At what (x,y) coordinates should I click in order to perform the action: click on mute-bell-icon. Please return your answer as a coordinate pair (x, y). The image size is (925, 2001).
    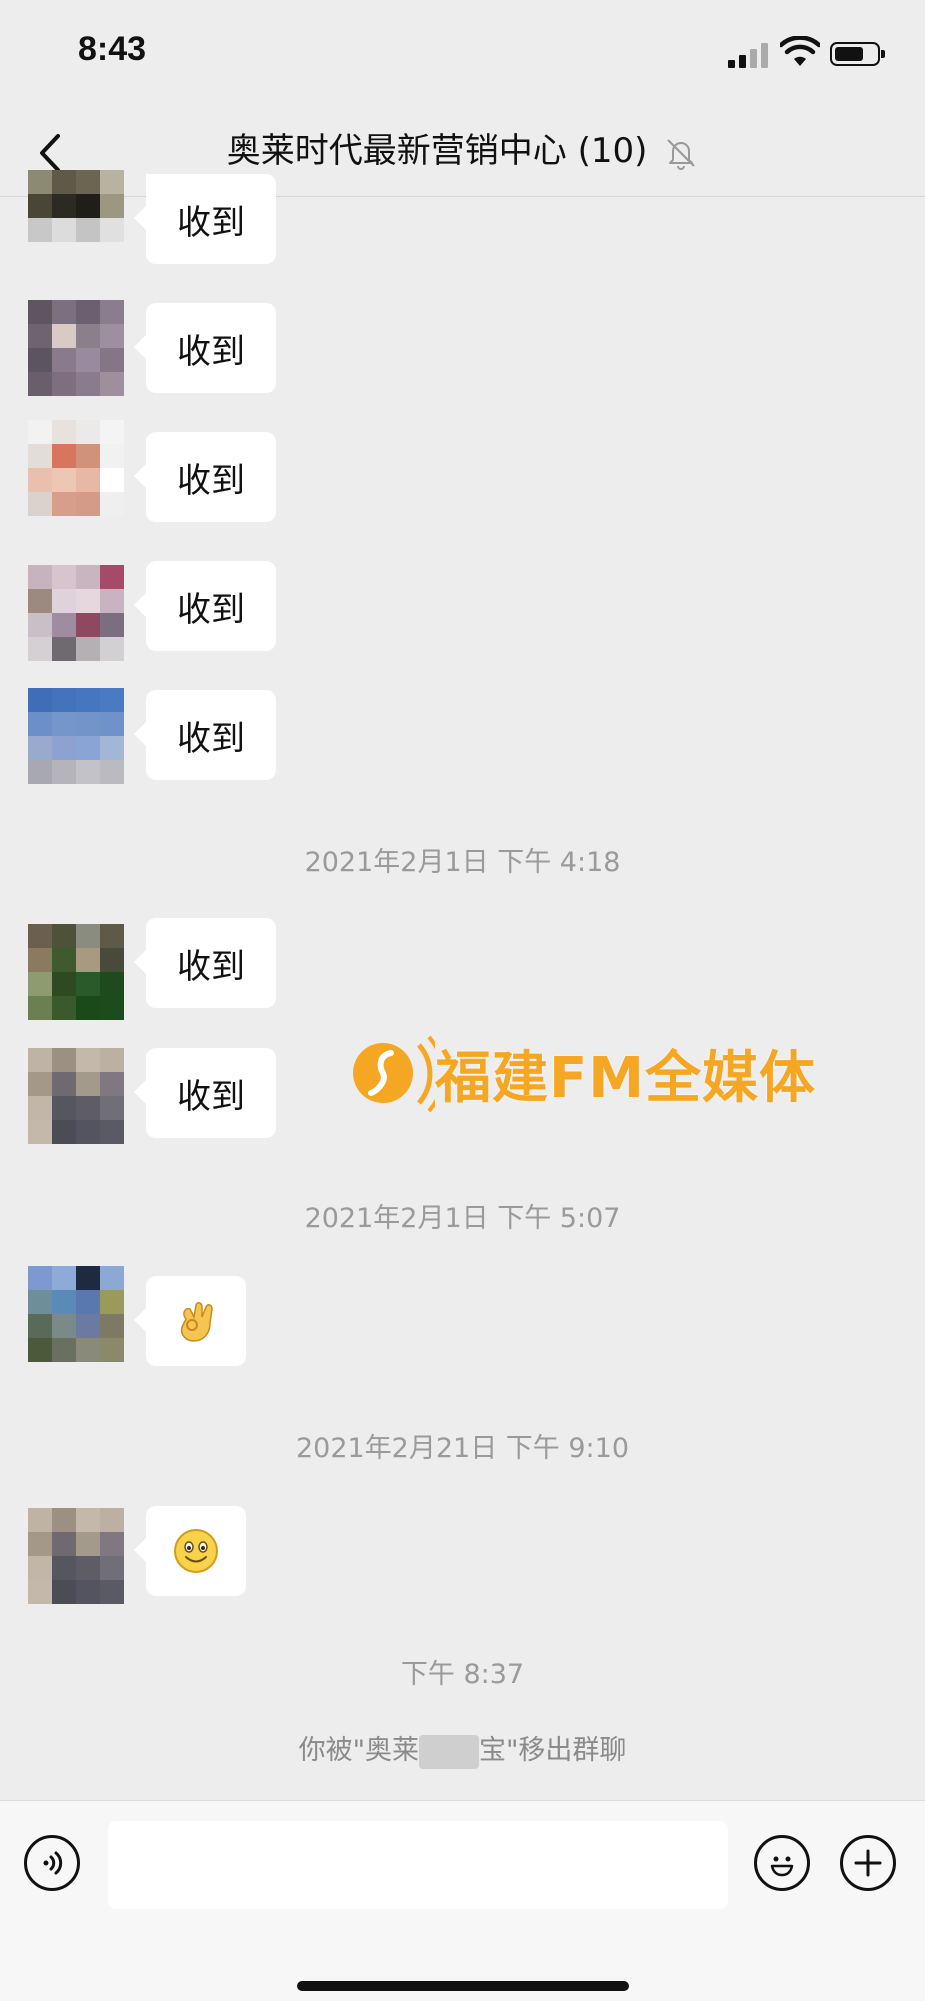
    Looking at the image, I should click on (681, 154).